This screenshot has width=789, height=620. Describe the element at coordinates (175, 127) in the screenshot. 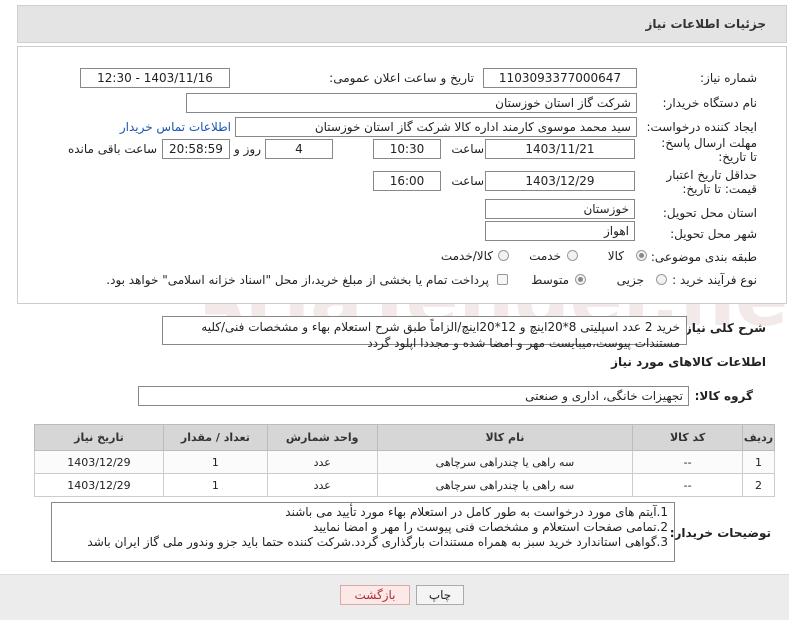

I see `buyer-contact-link: اطلاعات تماس خریدار` at that location.